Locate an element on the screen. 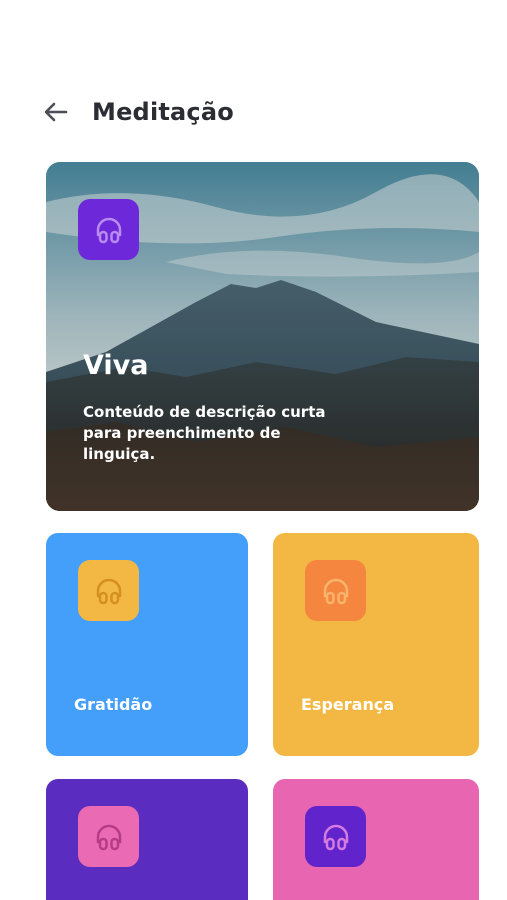 The image size is (507, 900). back-button is located at coordinates (56, 112).